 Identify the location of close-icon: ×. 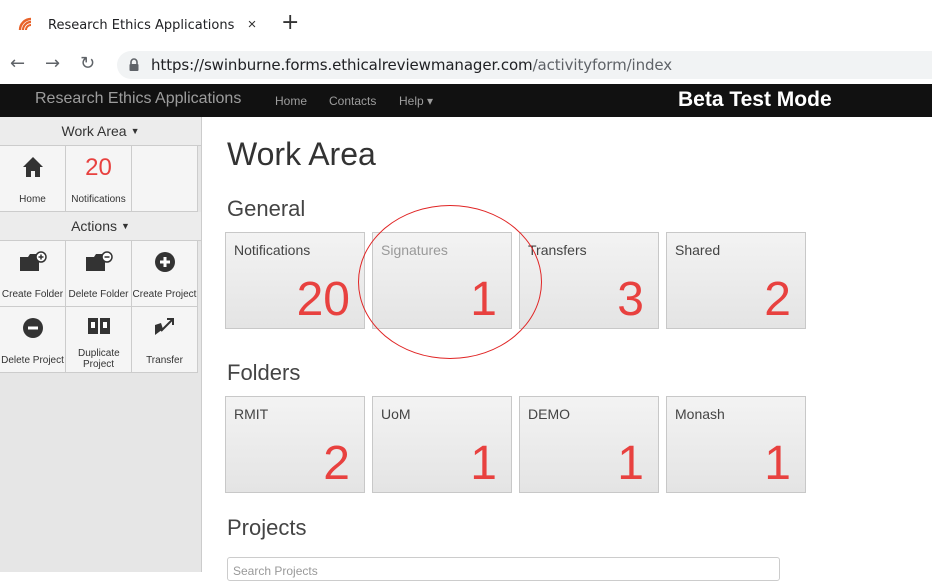
(252, 25).